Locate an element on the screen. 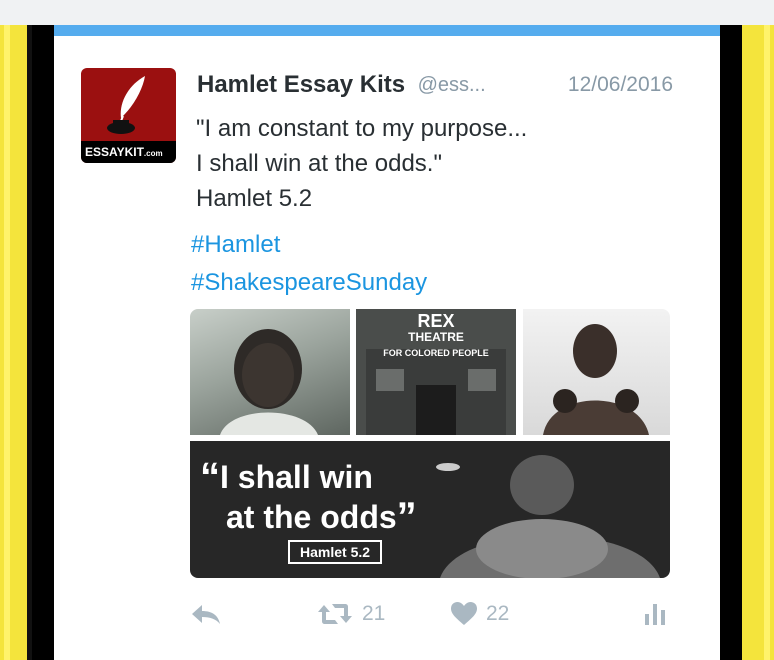 Image resolution: width=774 pixels, height=660 pixels. retweet-button: 21 is located at coordinates (350, 614).